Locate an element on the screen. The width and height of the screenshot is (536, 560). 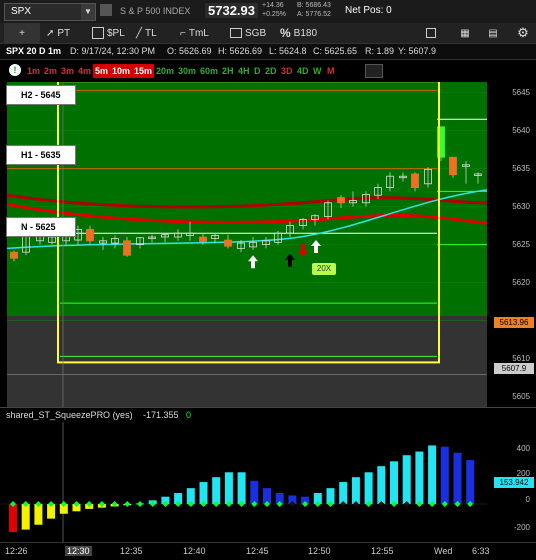
level-h2-label: H2 - 5645 is located at coordinates (41, 95).